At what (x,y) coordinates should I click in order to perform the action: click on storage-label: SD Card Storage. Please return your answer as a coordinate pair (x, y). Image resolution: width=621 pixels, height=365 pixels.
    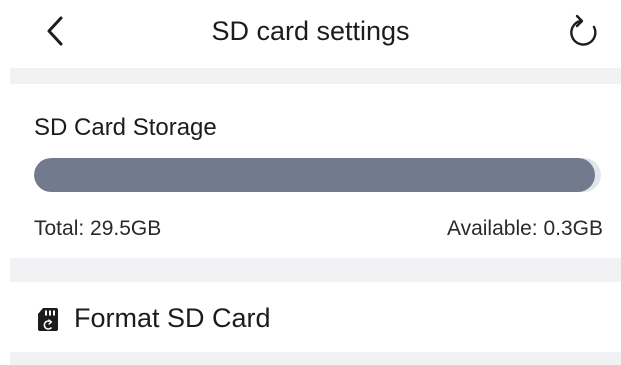
    Looking at the image, I should click on (125, 127).